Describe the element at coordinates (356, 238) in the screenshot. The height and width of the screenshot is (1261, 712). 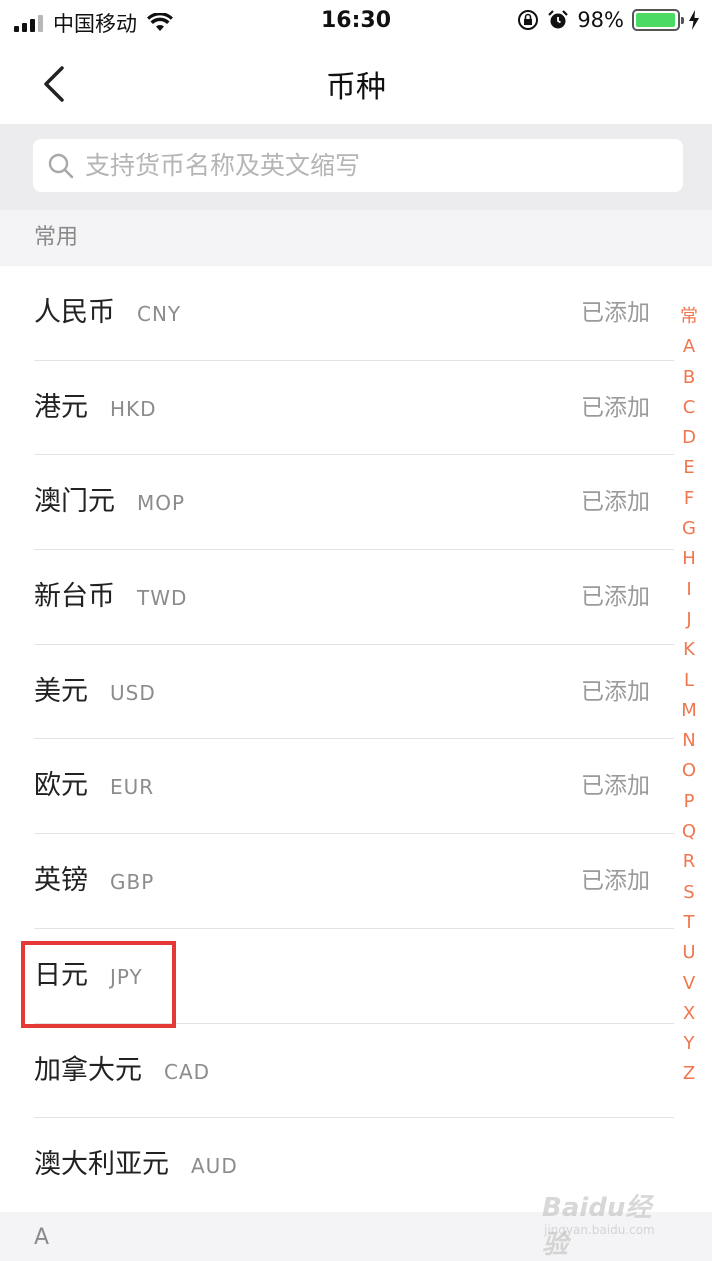
I see `section-header-common: 常用` at that location.